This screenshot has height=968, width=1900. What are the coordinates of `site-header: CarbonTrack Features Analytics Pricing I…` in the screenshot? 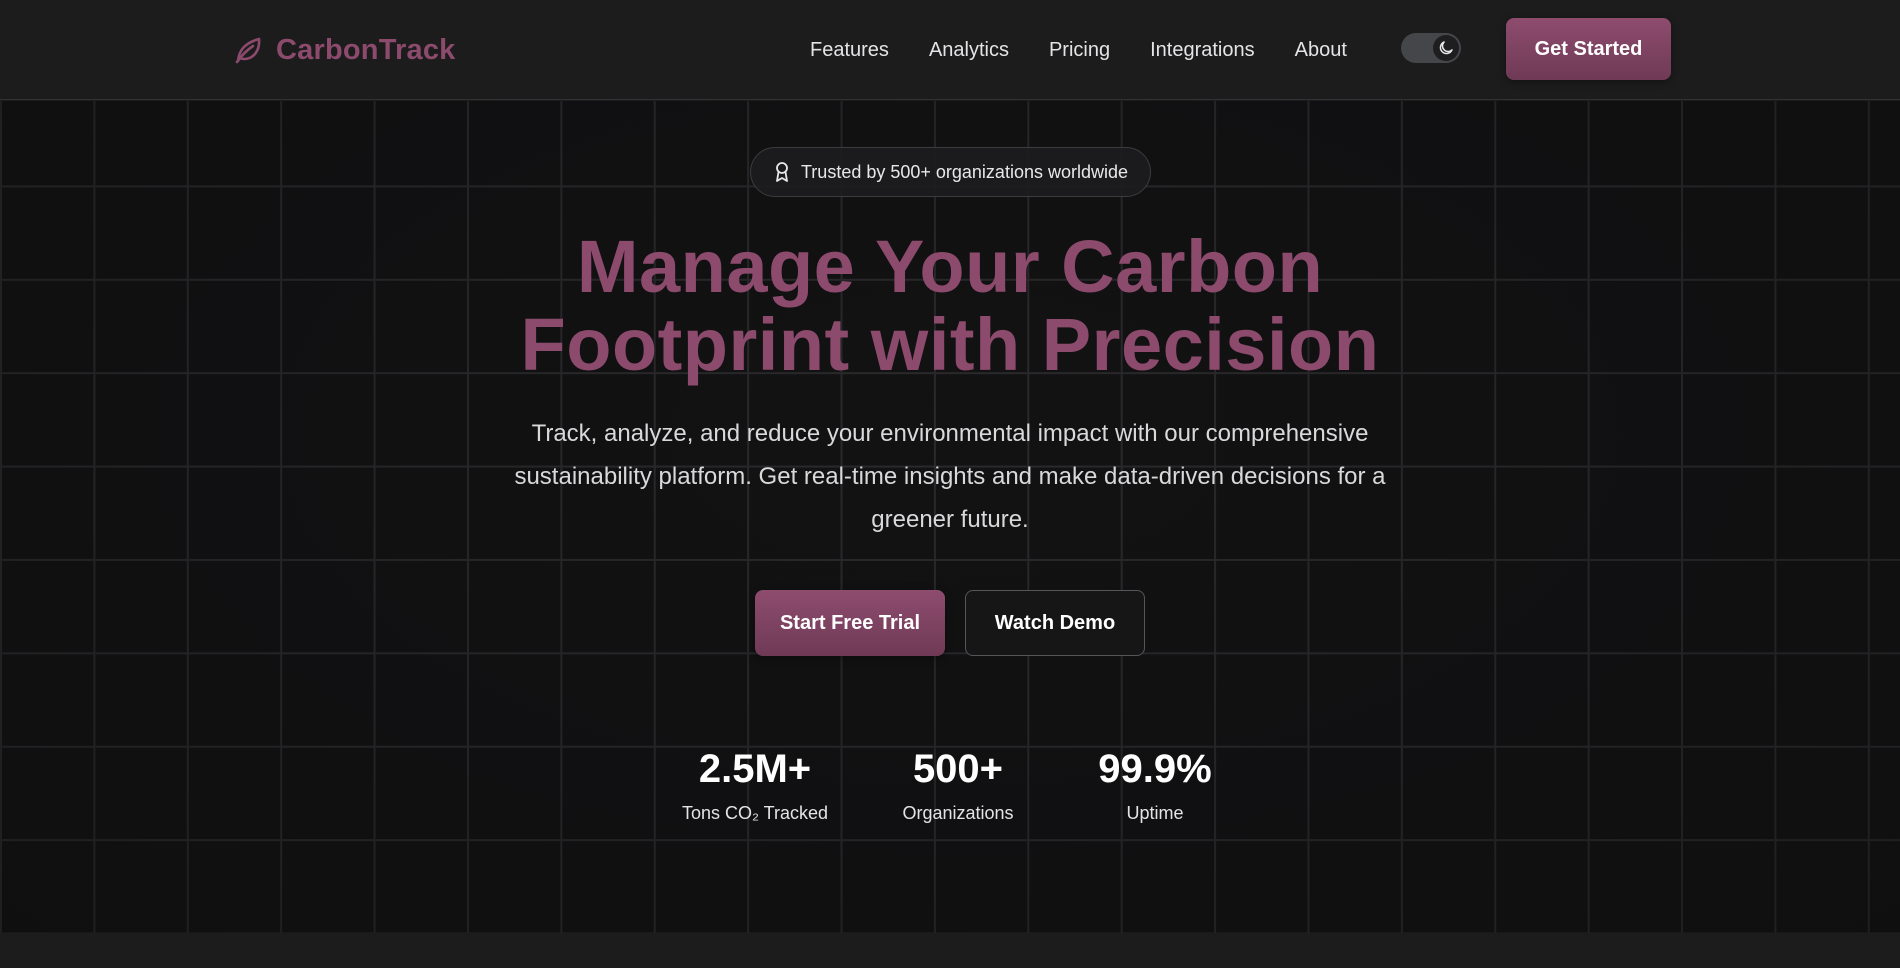 It's located at (950, 50).